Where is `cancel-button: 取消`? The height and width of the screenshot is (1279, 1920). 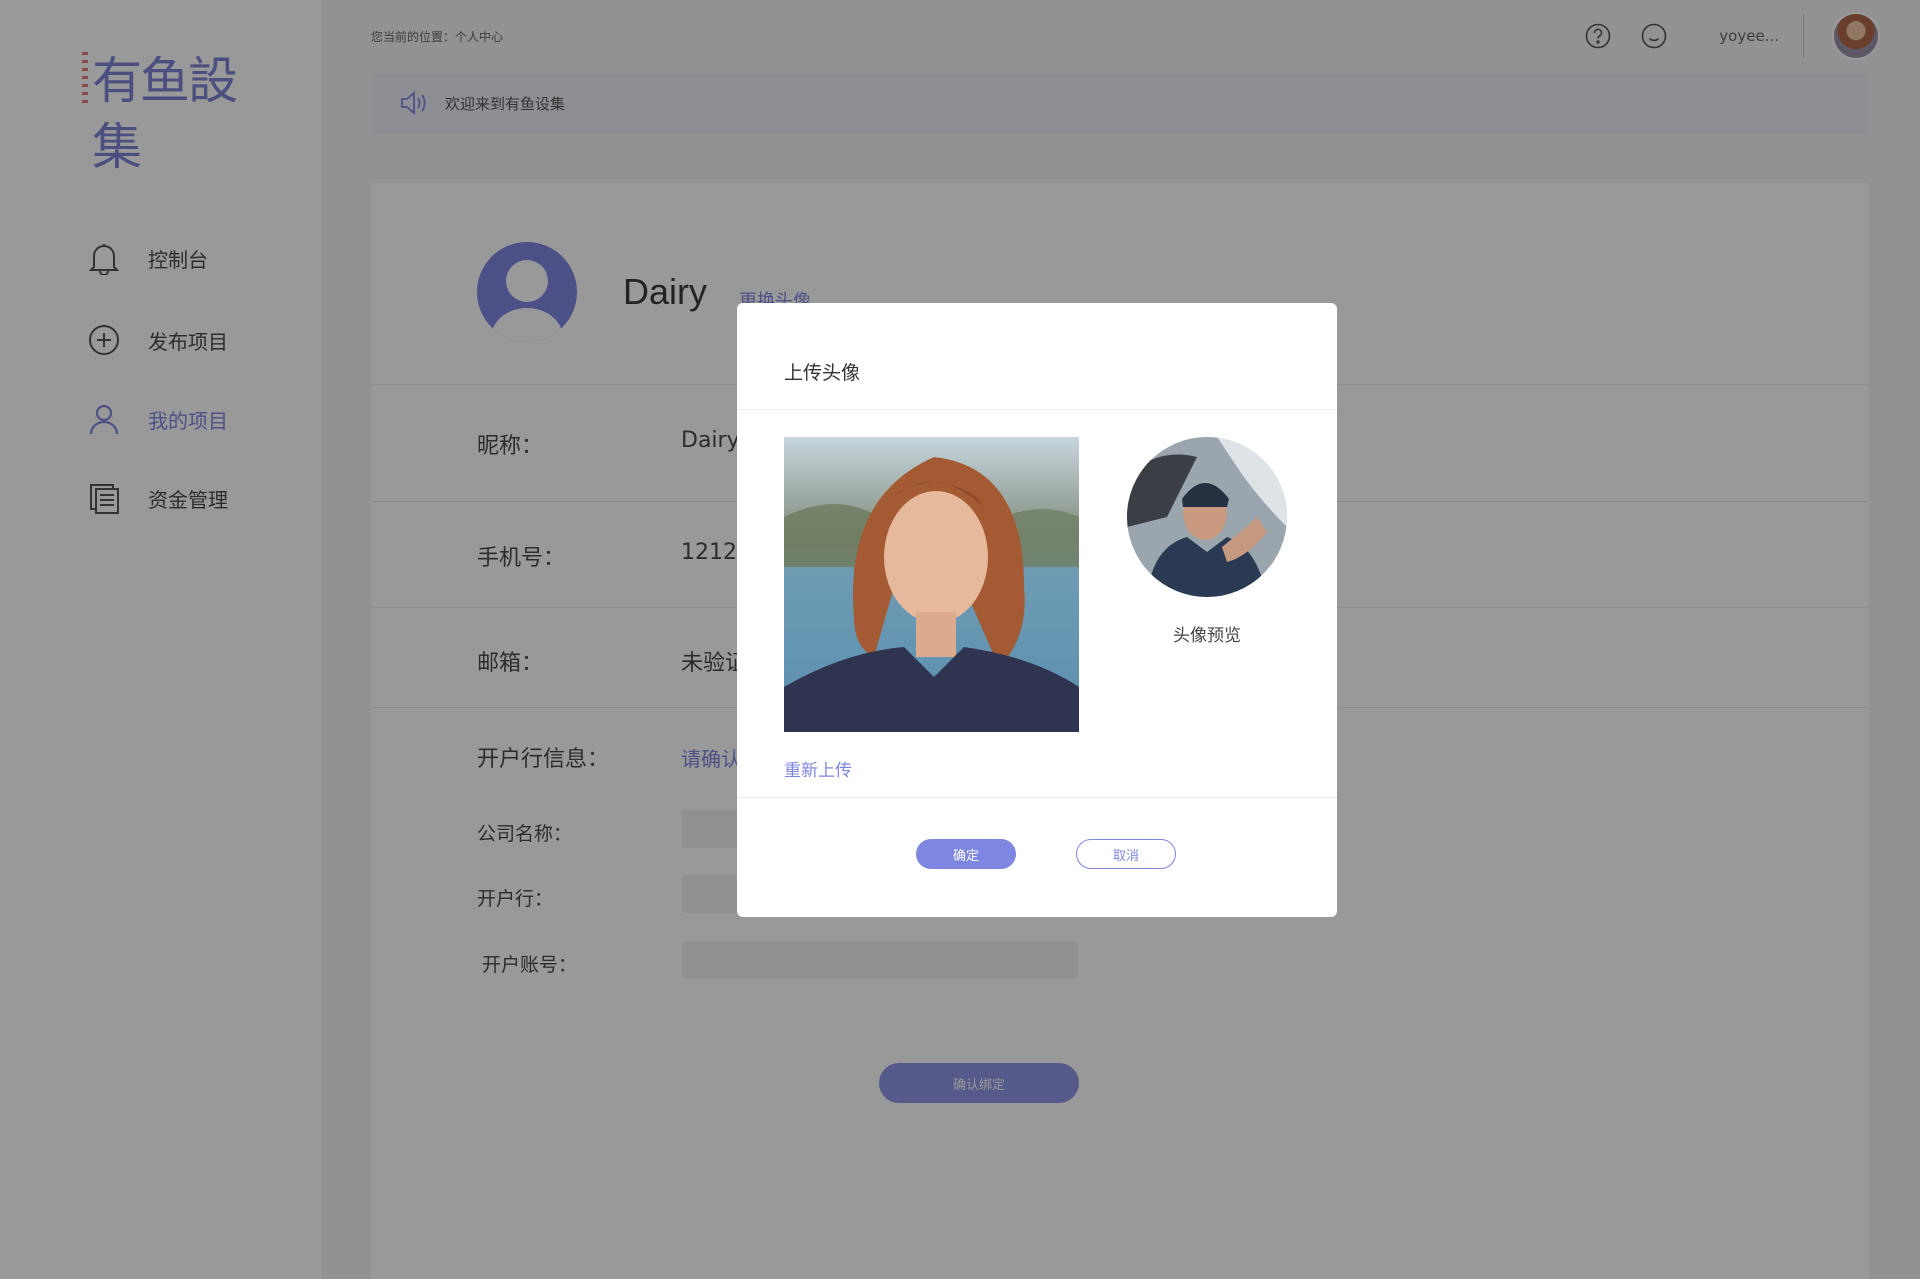 cancel-button: 取消 is located at coordinates (1126, 854).